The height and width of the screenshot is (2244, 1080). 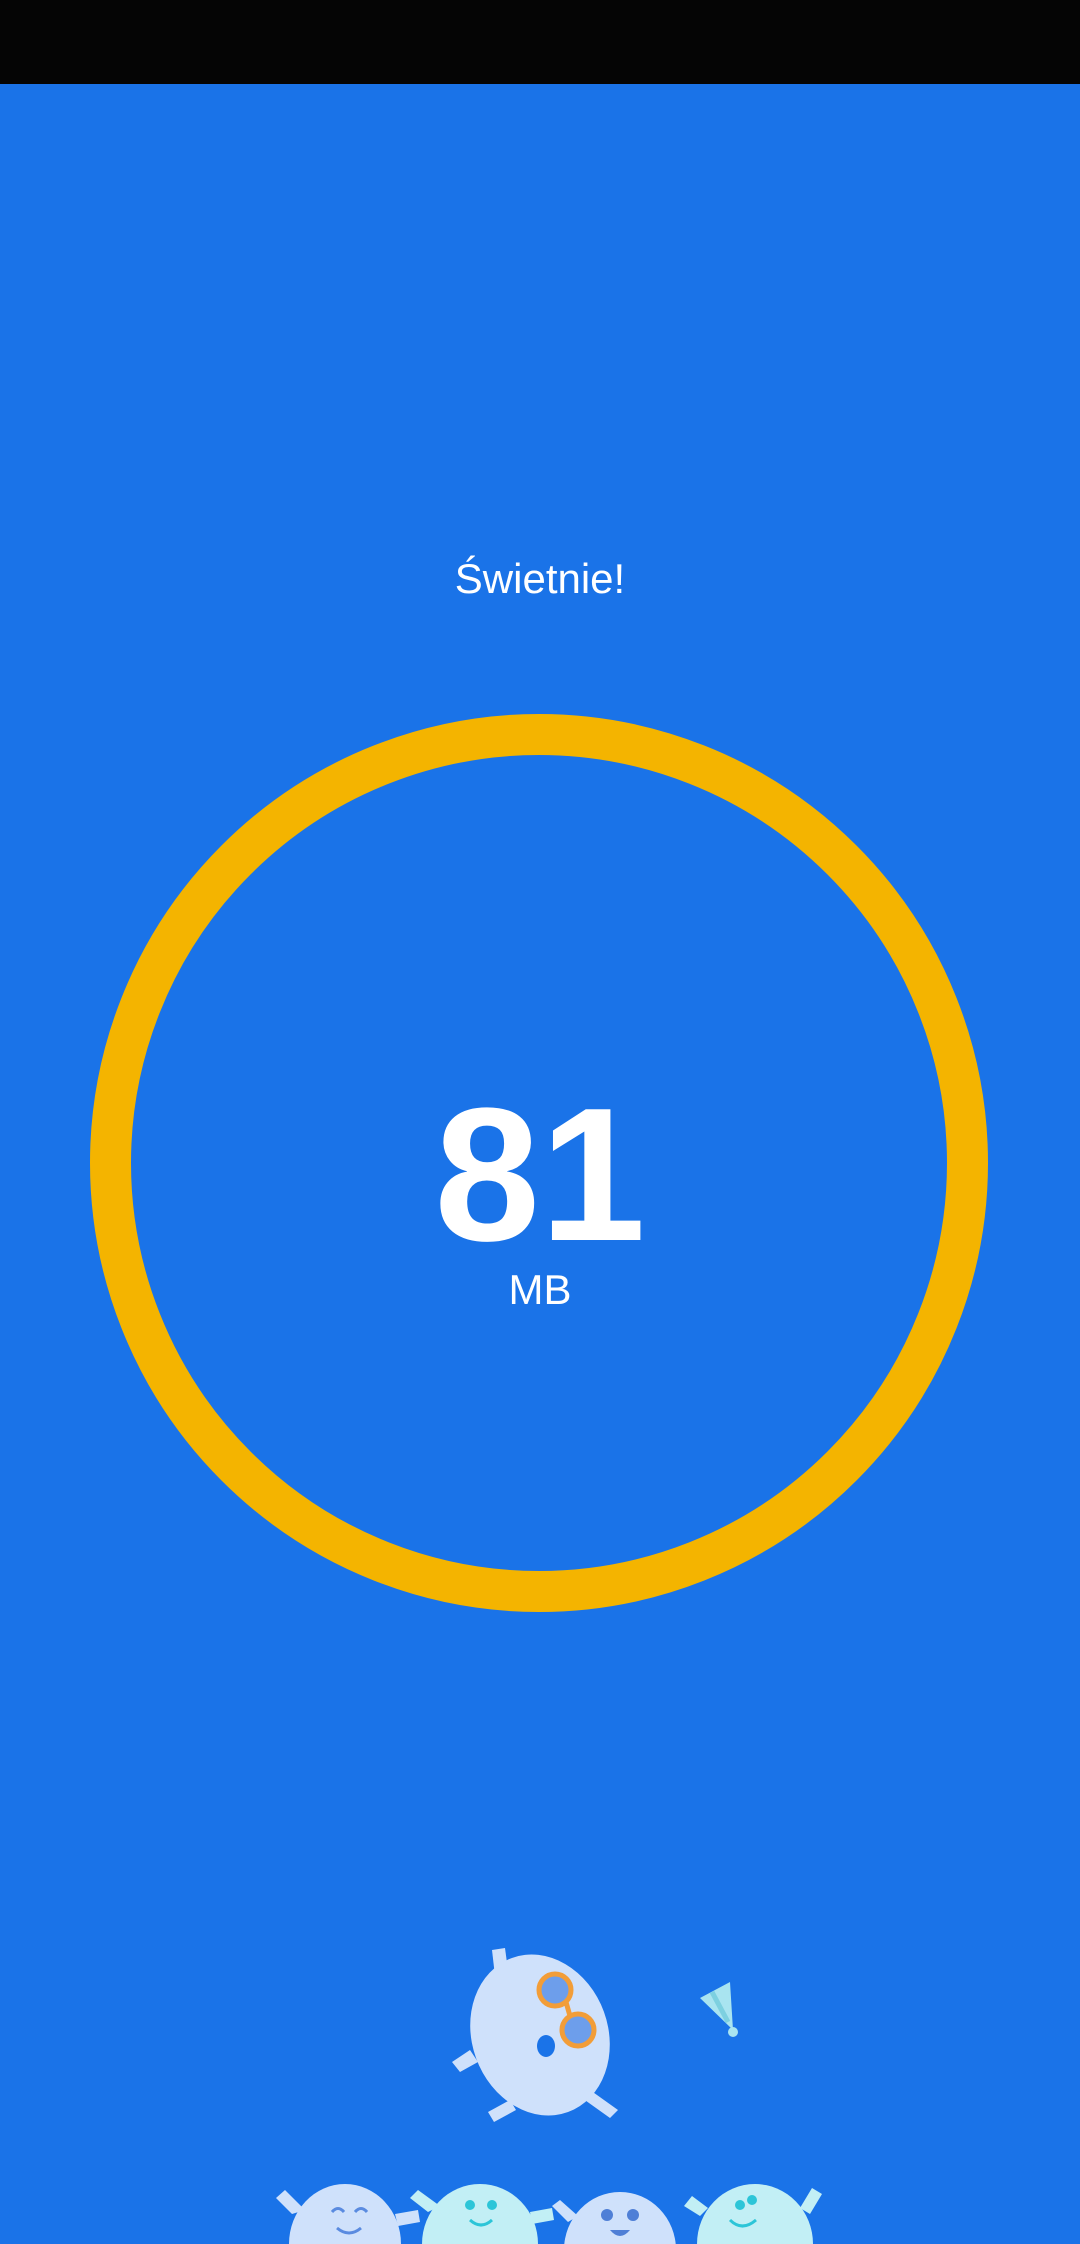 What do you see at coordinates (540, 42) in the screenshot?
I see `status-bar` at bounding box center [540, 42].